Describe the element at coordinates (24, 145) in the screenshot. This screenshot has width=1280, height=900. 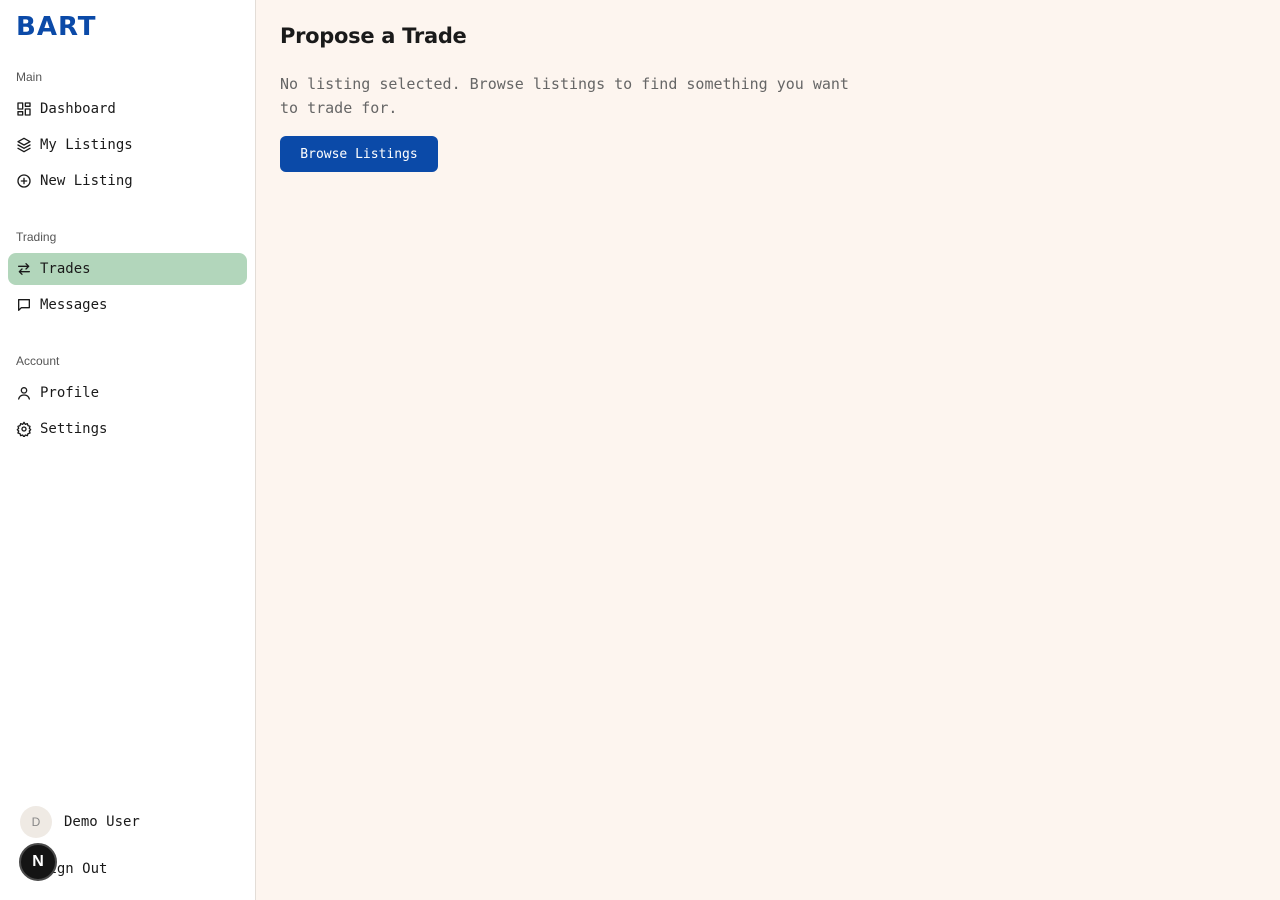
I see `package-icon` at that location.